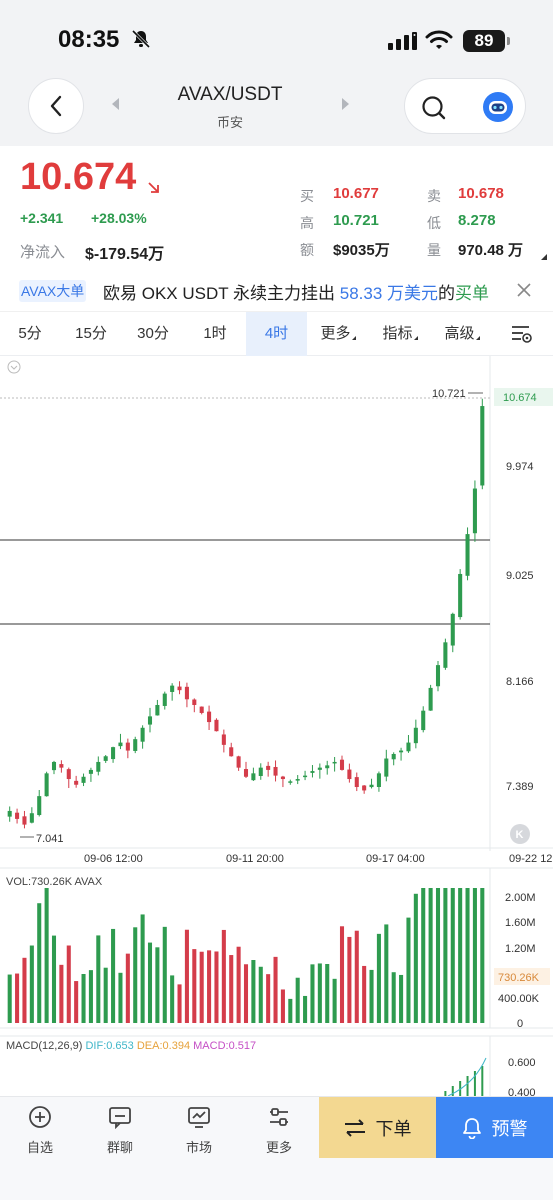 Image resolution: width=553 pixels, height=1200 pixels. What do you see at coordinates (278, 1147) in the screenshot?
I see `nav-label: 更多` at bounding box center [278, 1147].